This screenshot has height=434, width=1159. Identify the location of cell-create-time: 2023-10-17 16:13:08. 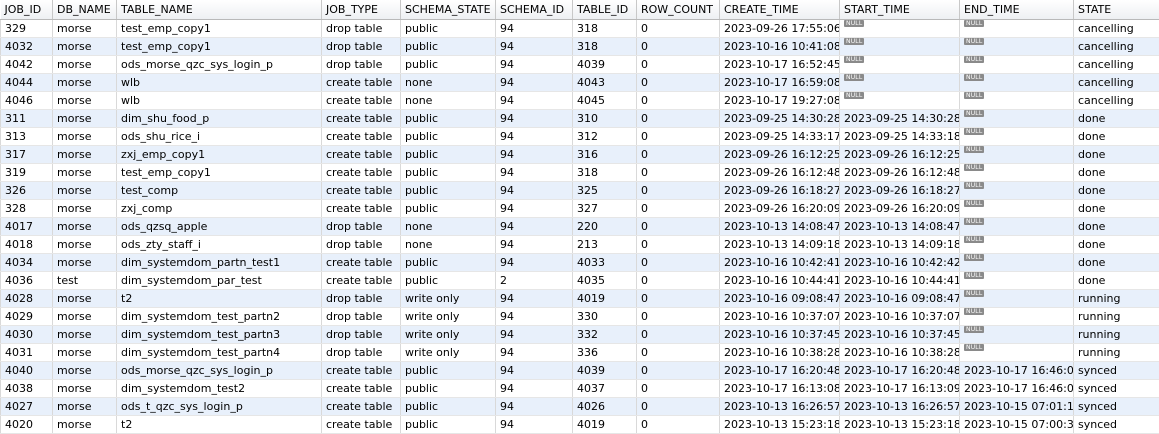
(780, 389).